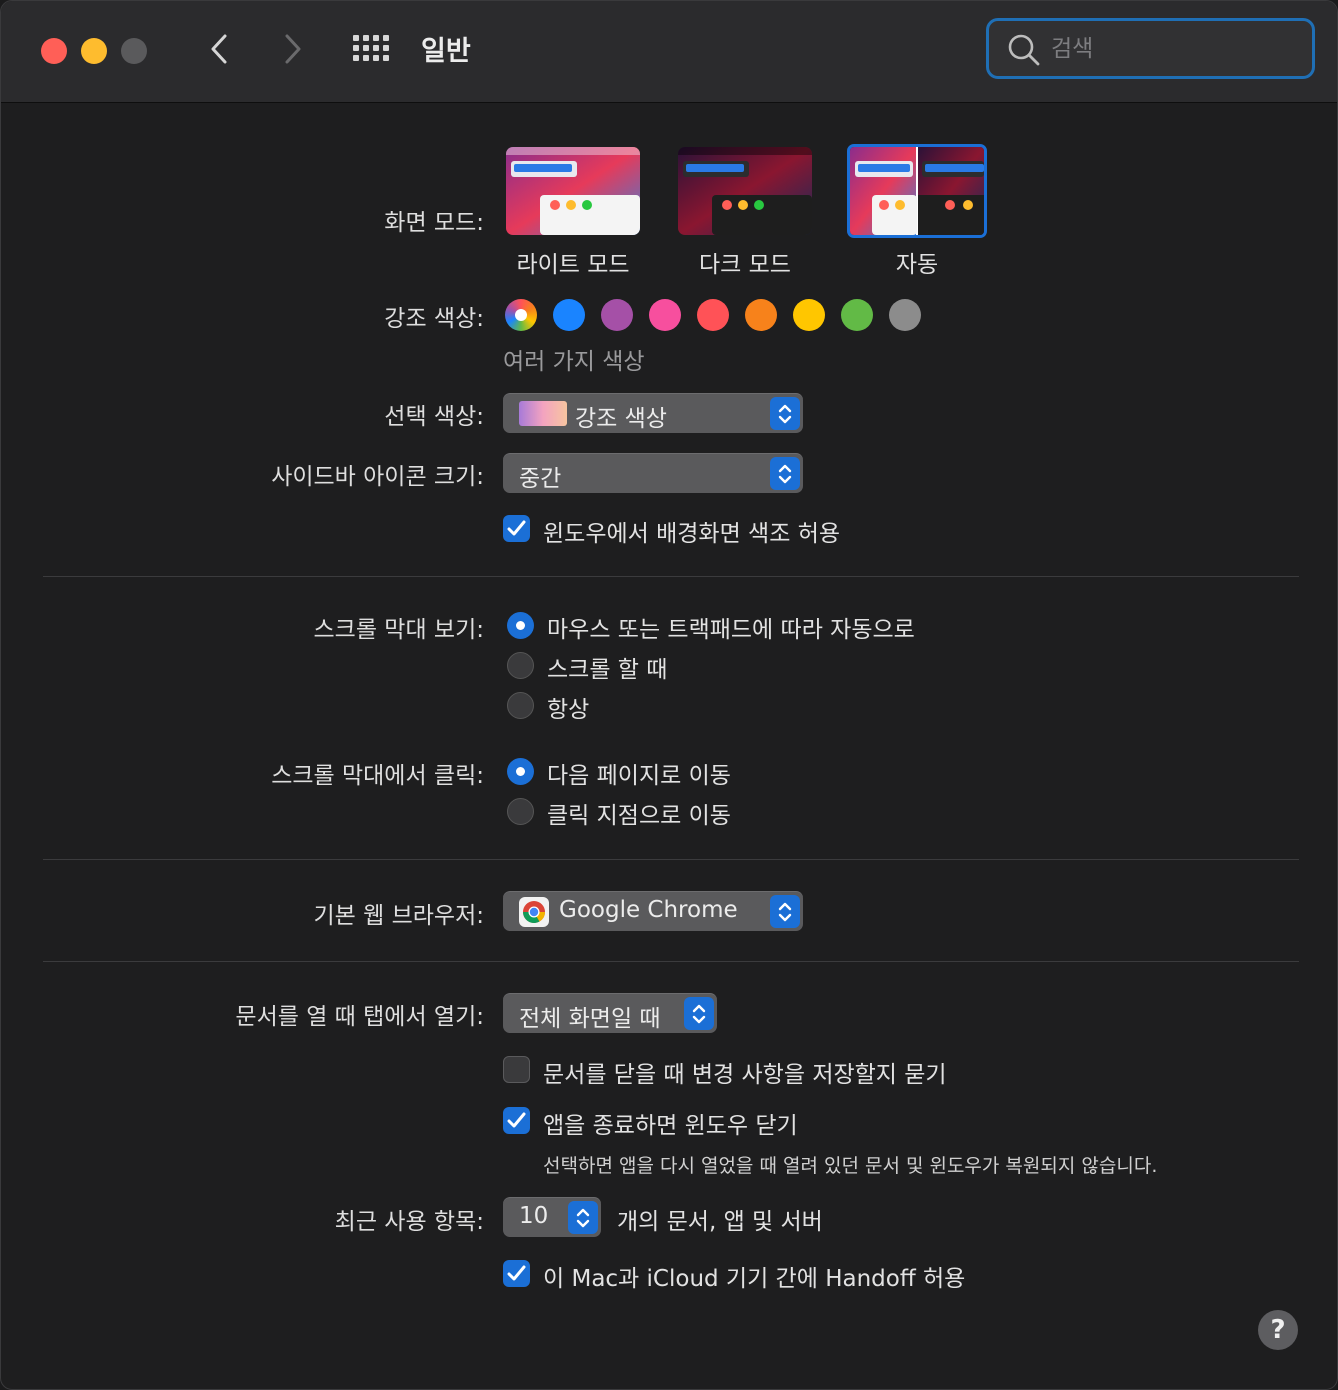  What do you see at coordinates (534, 1216) in the screenshot?
I see `recent-items-value: 10` at bounding box center [534, 1216].